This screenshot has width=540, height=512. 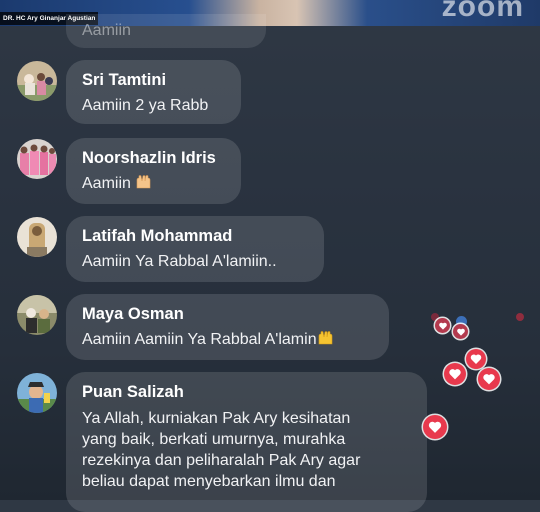 What do you see at coordinates (106, 30) in the screenshot?
I see `previous-comment-text: Aamiin` at bounding box center [106, 30].